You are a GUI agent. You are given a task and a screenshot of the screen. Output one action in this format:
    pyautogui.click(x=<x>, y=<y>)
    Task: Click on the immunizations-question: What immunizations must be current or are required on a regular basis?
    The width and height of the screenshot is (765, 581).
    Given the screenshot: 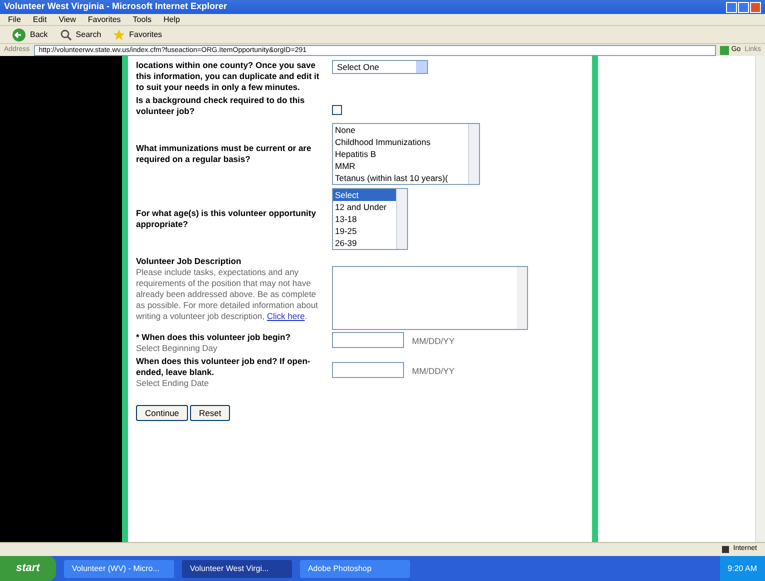 What is the action you would take?
    pyautogui.click(x=224, y=154)
    